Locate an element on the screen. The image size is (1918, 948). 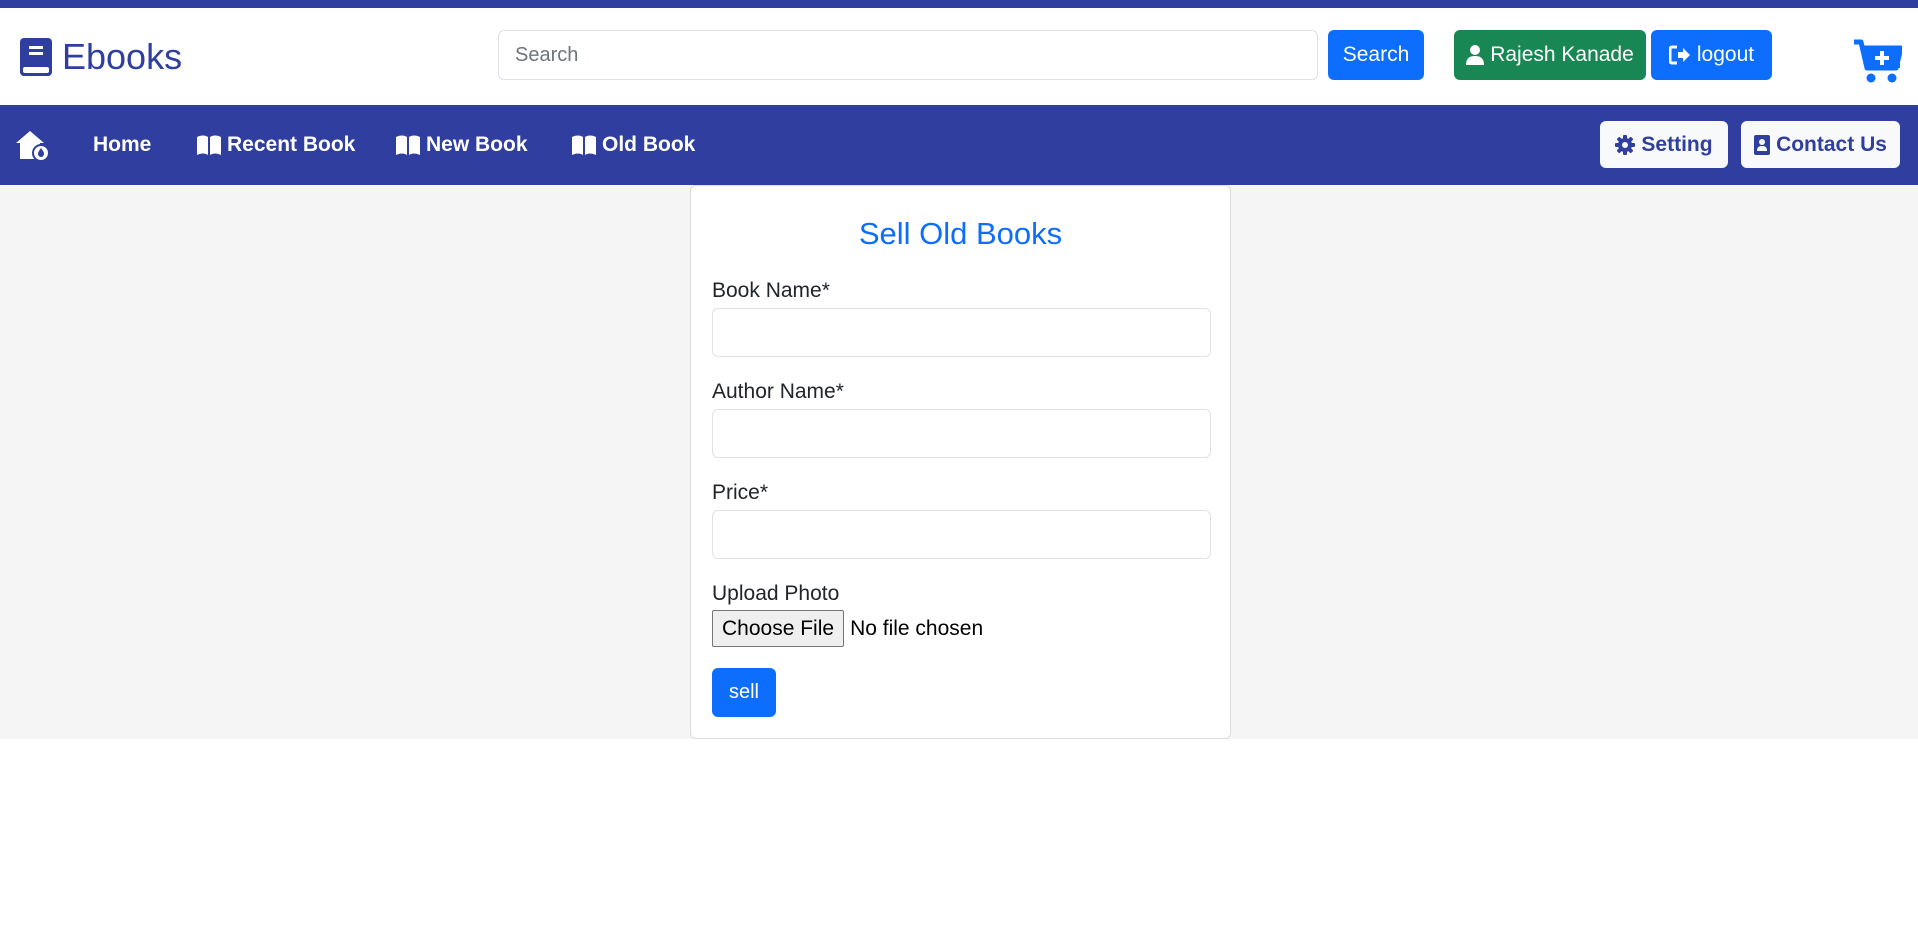
contact-us-button: Contact Us is located at coordinates (1820, 144).